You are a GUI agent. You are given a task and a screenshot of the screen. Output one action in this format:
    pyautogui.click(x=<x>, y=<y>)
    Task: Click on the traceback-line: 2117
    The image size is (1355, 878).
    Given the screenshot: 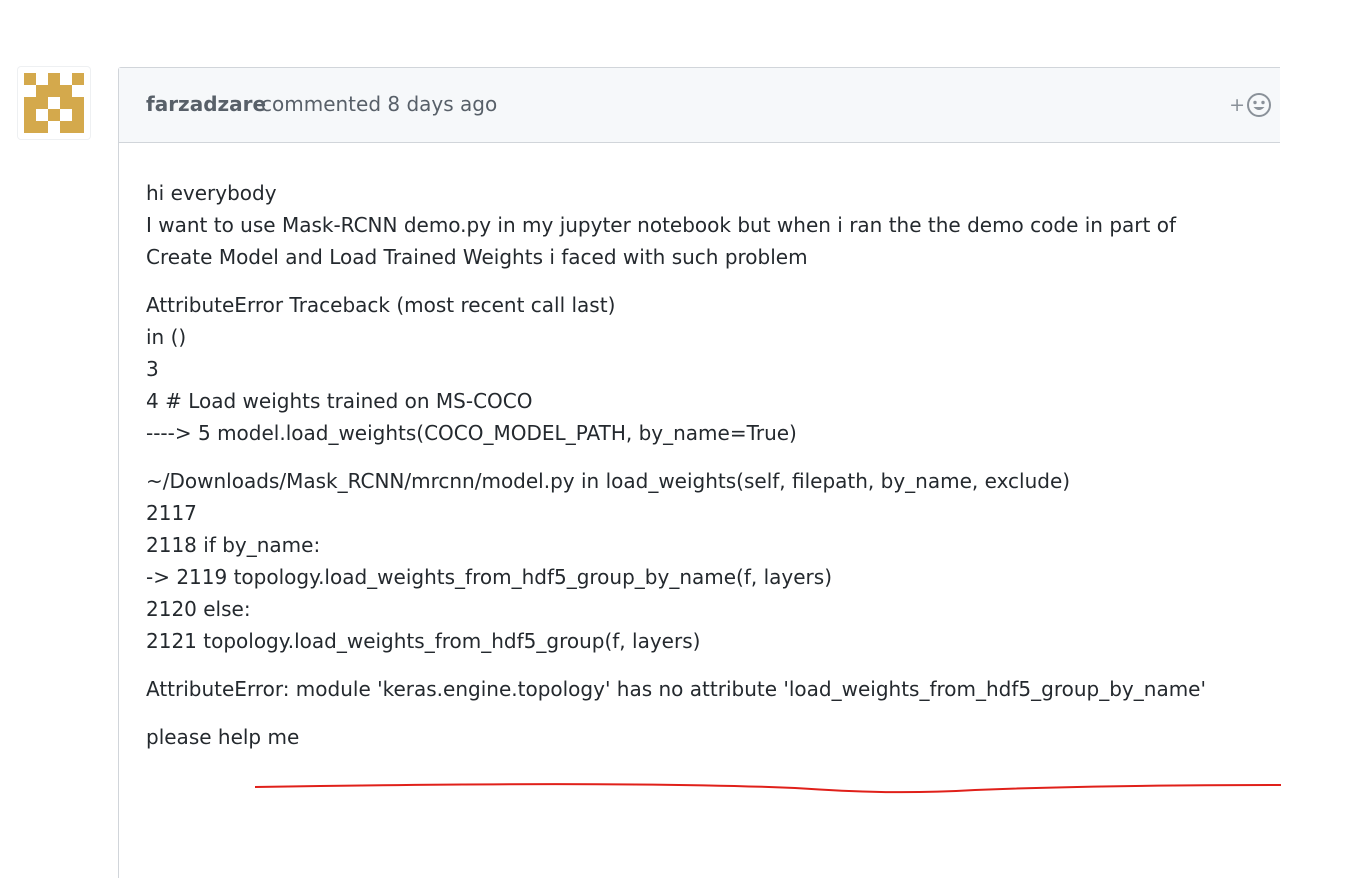 What is the action you would take?
    pyautogui.click(x=171, y=513)
    